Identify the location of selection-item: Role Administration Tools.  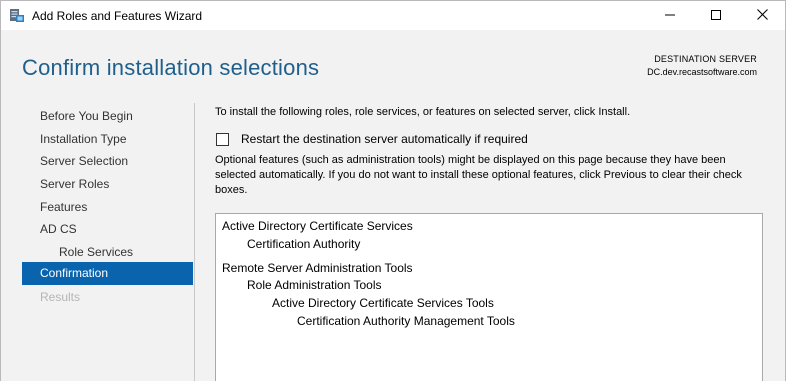
(314, 285).